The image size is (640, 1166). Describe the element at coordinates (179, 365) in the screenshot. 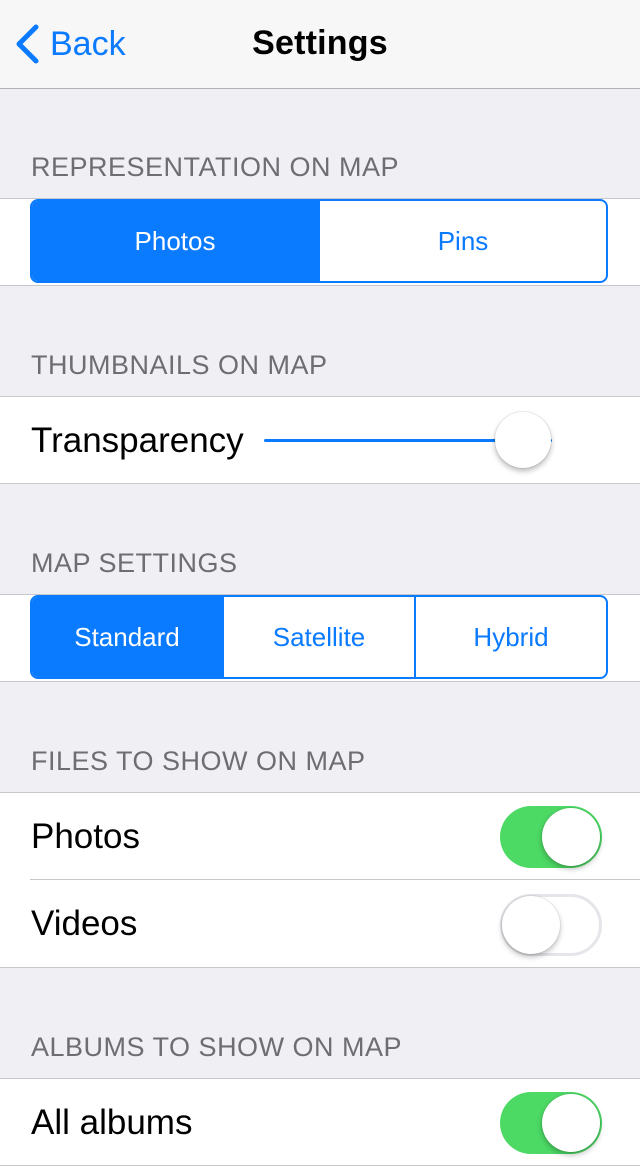

I see `section-header-thumbnails: THUMBNAILS ON MAP` at that location.